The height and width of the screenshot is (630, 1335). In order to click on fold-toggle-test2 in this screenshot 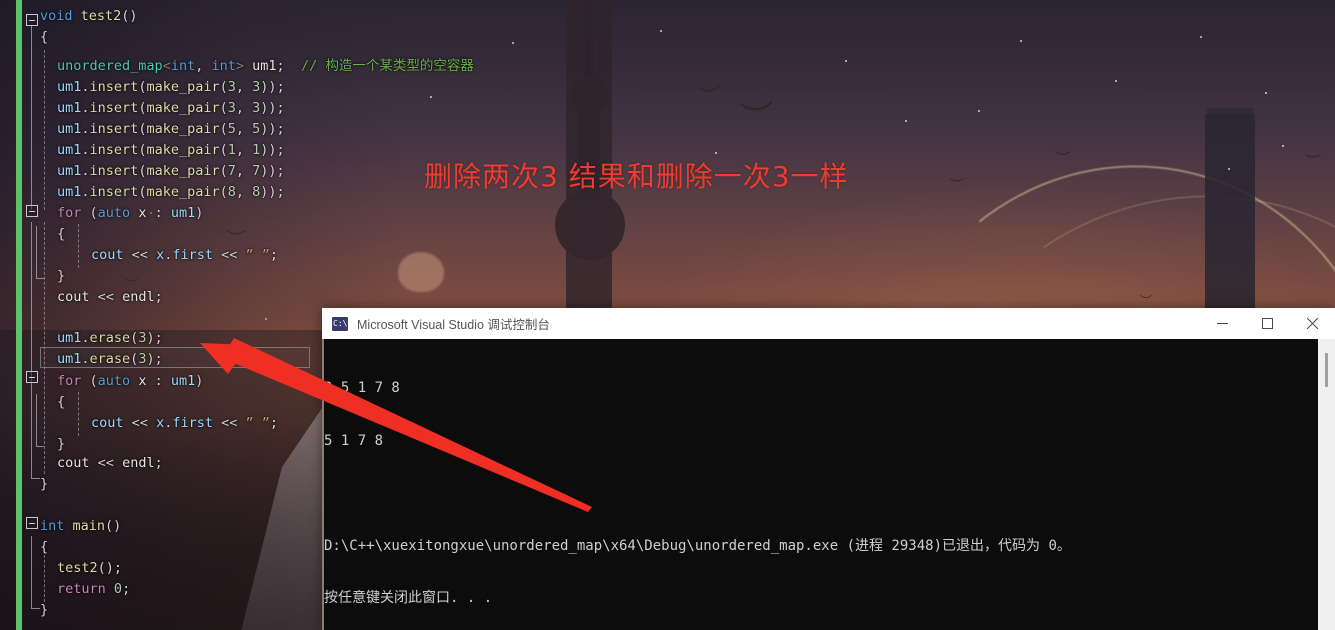, I will do `click(32, 20)`.